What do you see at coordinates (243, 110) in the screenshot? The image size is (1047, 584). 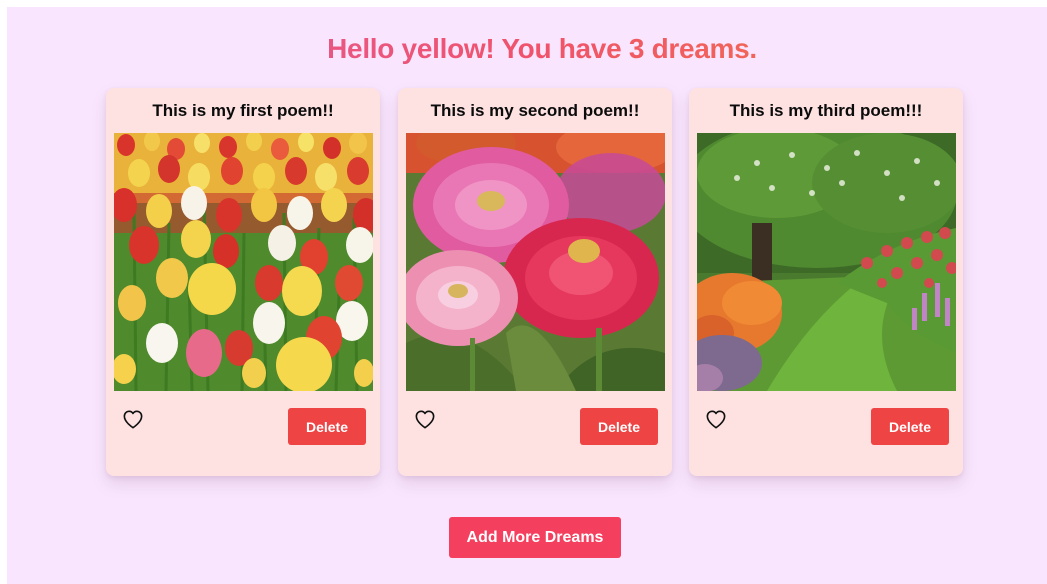 I see `dream-card-title: This is my first poem!!` at bounding box center [243, 110].